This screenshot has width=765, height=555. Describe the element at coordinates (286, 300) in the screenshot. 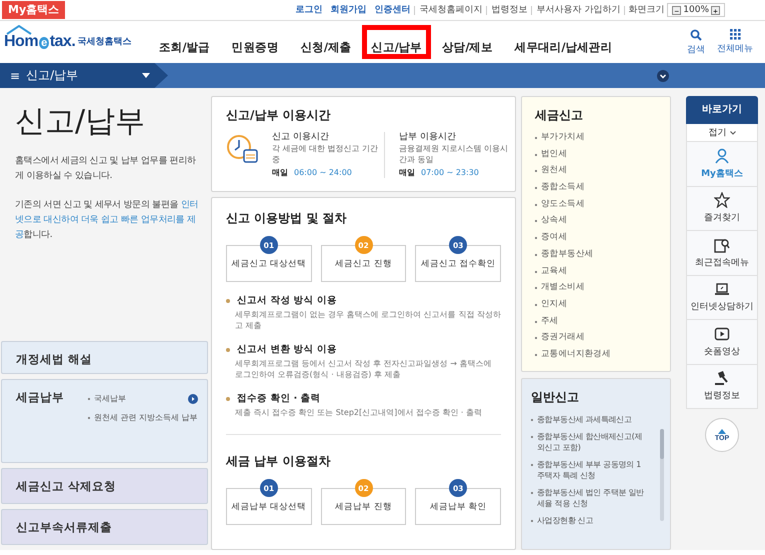

I see `method-title: 신고서 작성 방식 이용` at that location.